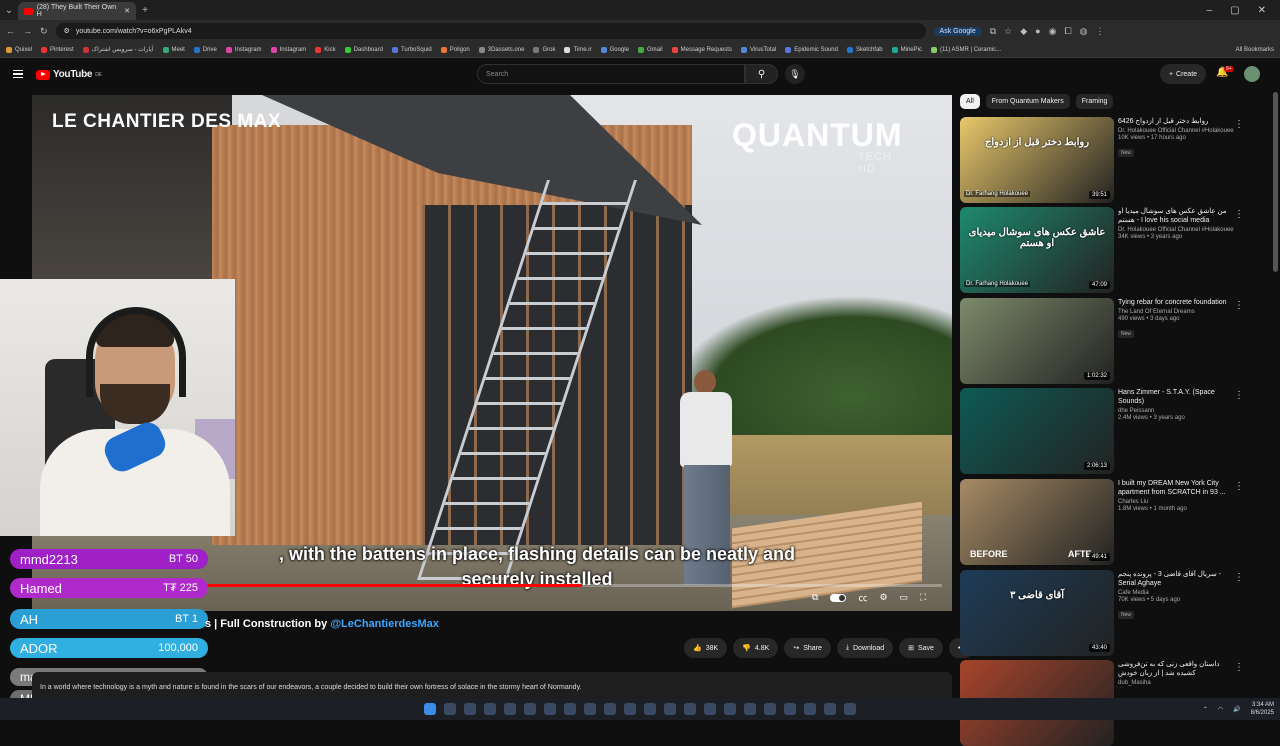  What do you see at coordinates (1177, 502) in the screenshot?
I see `recommendation-channel: Charles Liu` at bounding box center [1177, 502].